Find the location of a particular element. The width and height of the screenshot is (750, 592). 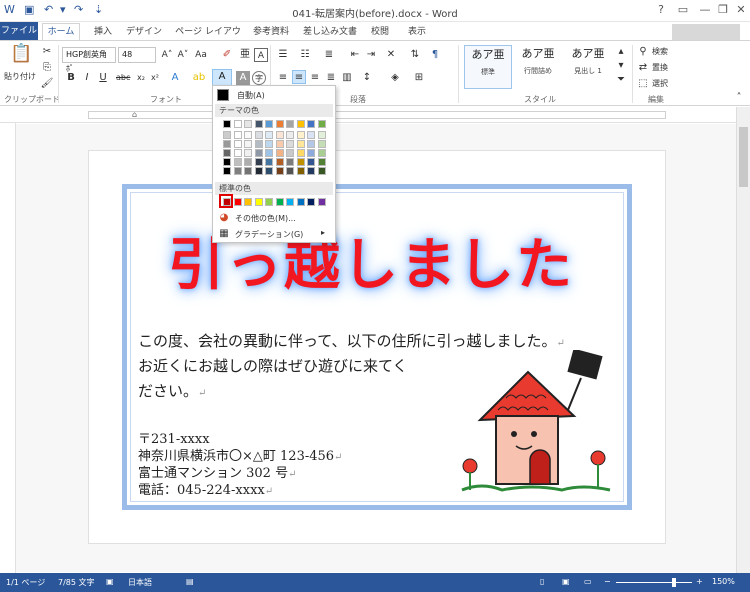

shrink-font-icon: A˅ is located at coordinates (183, 55).